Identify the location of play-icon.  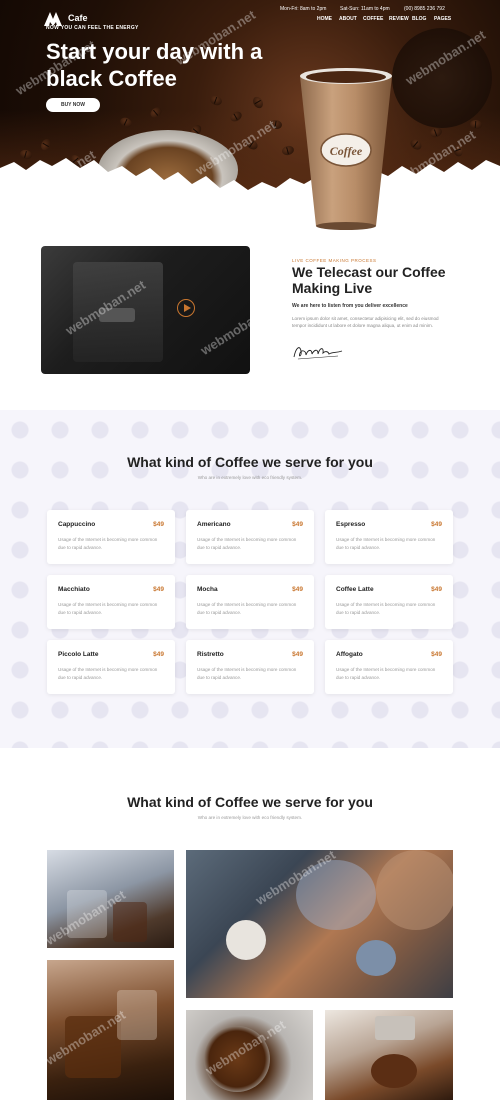
(187, 308).